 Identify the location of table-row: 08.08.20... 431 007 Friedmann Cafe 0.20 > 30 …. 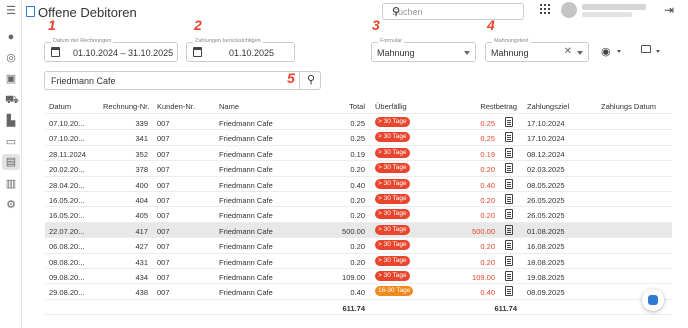
(358, 261).